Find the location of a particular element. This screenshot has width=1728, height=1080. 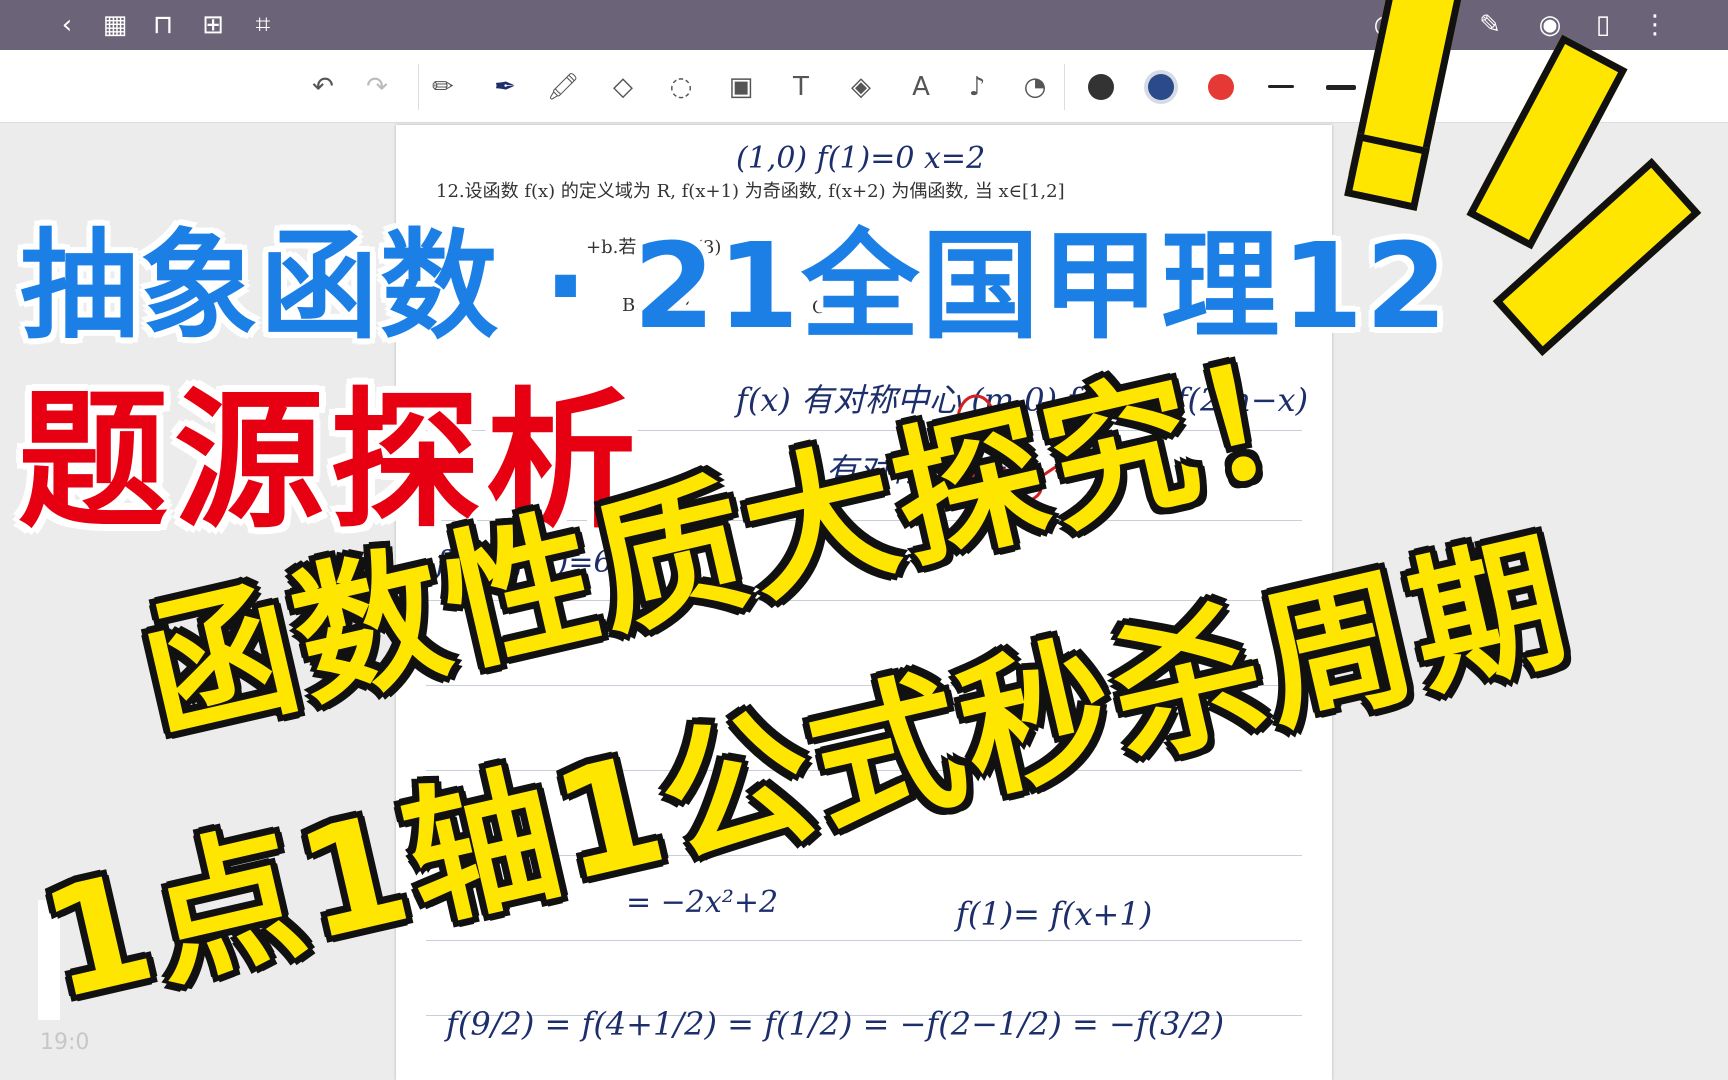

lasso-icon: ◌ is located at coordinates (681, 87).